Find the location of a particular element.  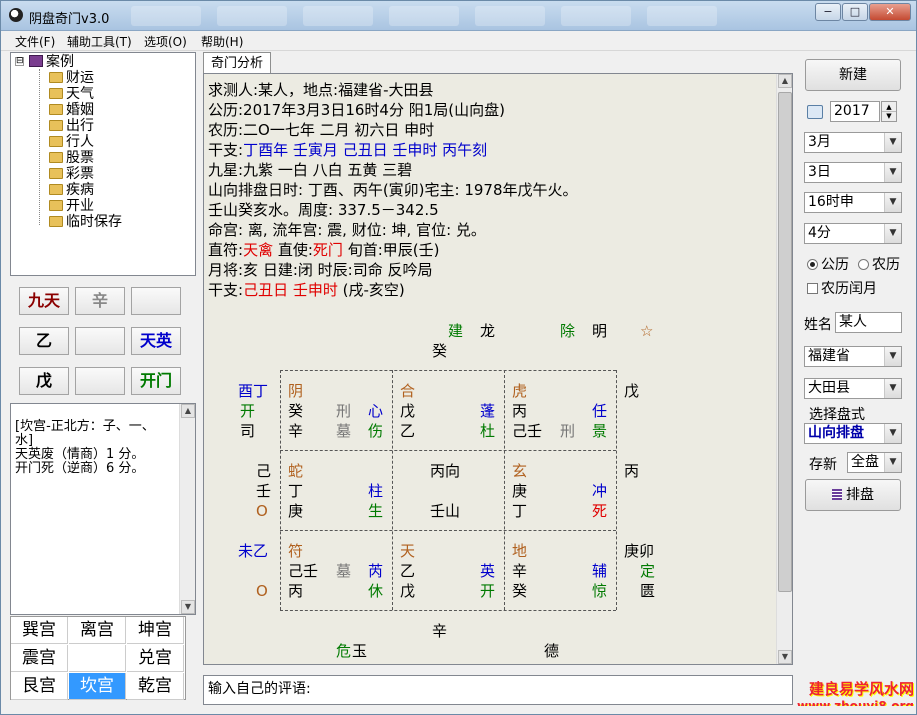

checkbox-icon is located at coordinates (812, 288).